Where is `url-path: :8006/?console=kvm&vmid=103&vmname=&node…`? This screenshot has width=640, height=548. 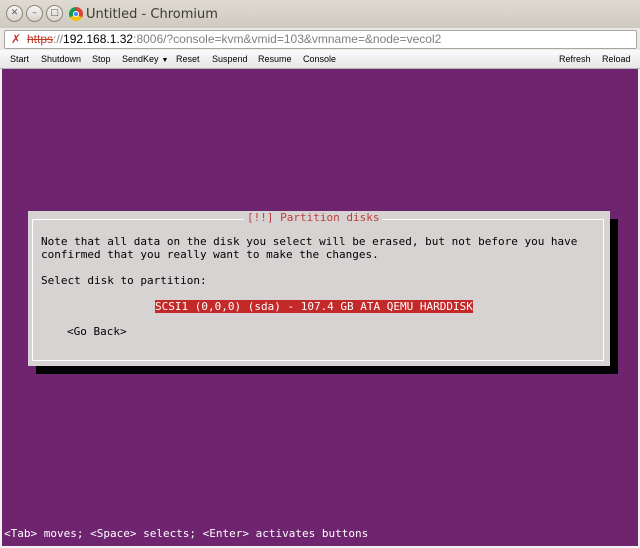
url-path: :8006/?console=kvm&vmid=103&vmname=&node… is located at coordinates (287, 39).